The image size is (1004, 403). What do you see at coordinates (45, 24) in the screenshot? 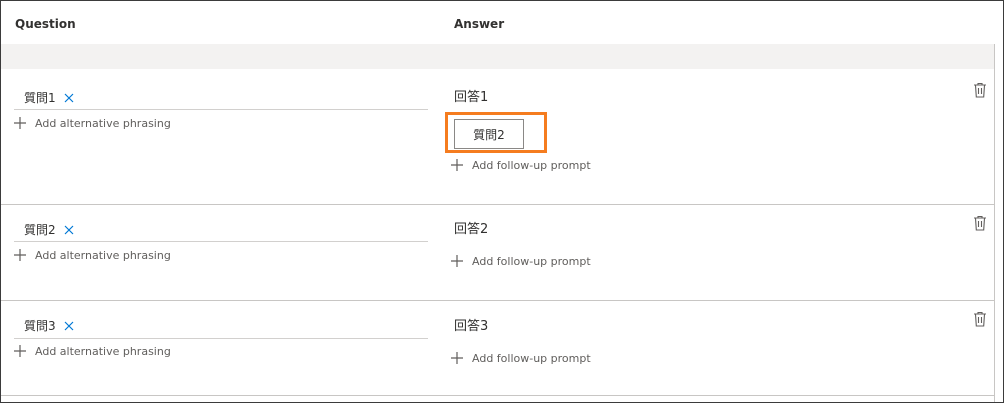
I see `question-column-header: Question` at bounding box center [45, 24].